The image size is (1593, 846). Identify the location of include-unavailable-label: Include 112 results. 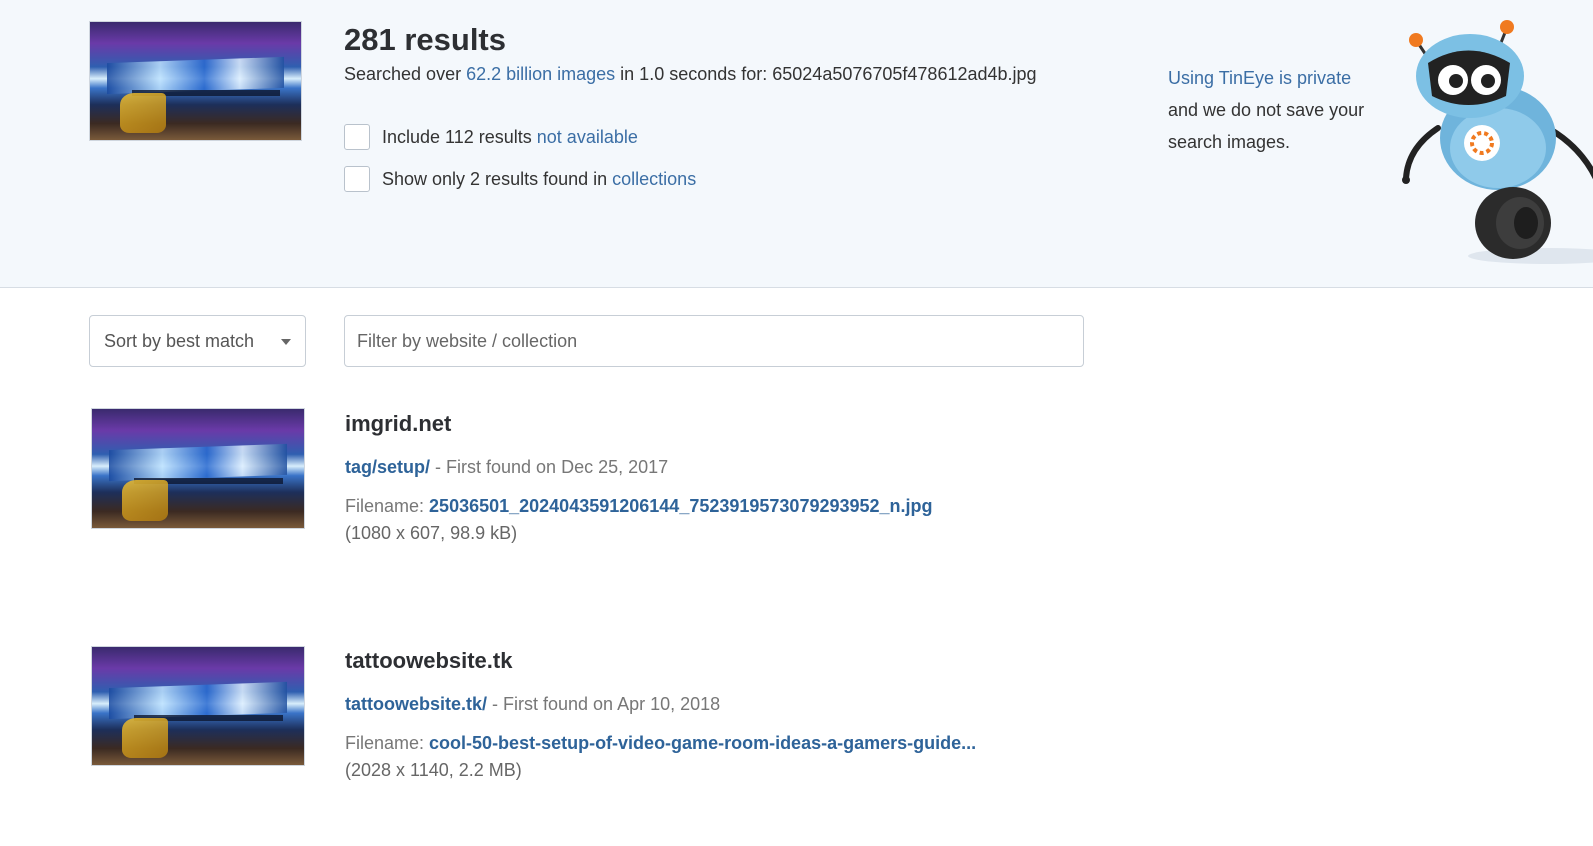
(457, 136).